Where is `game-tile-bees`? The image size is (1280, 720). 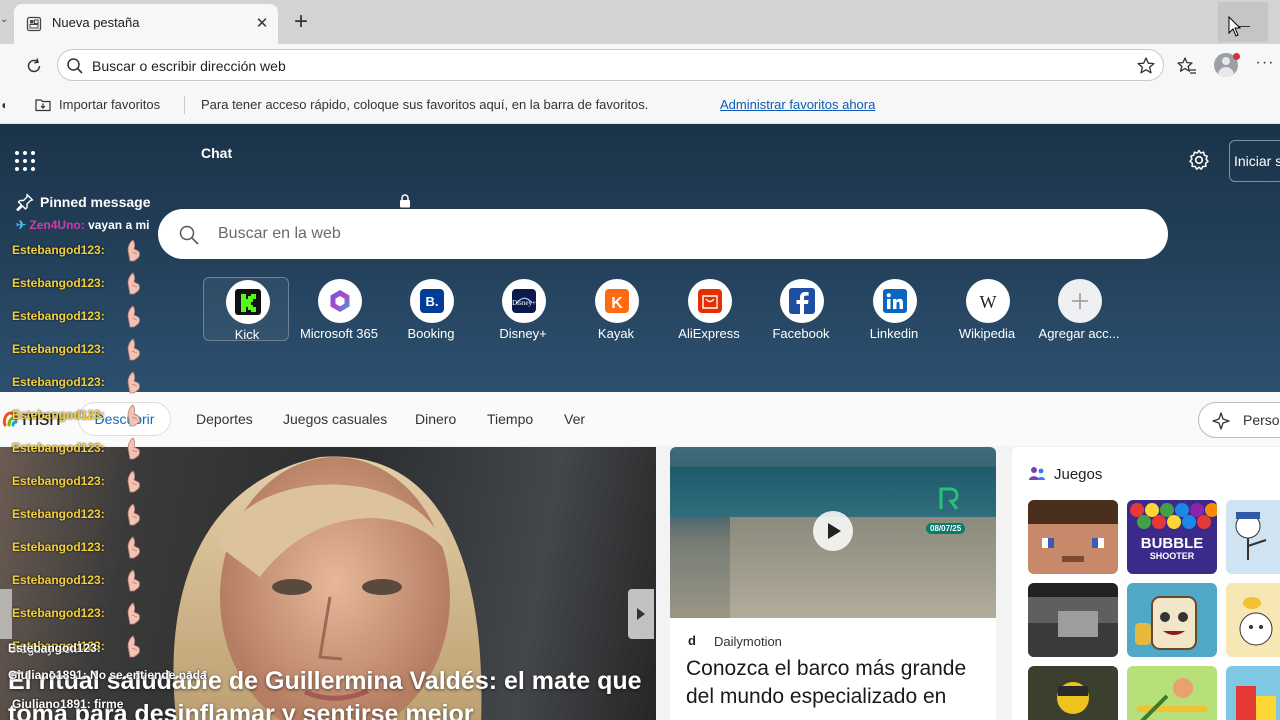 game-tile-bees is located at coordinates (1253, 620).